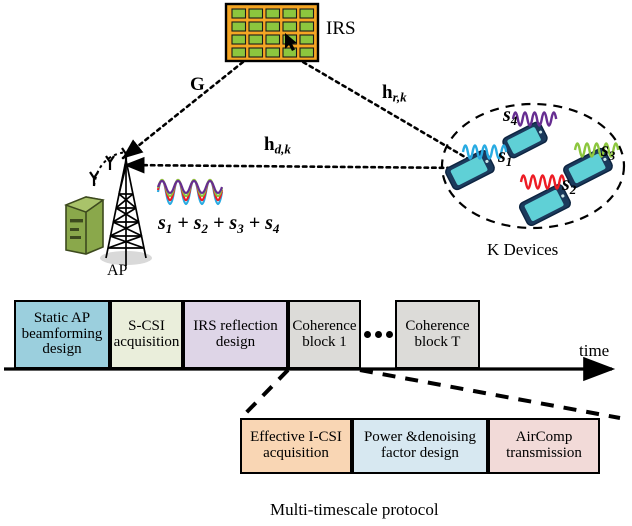 The height and width of the screenshot is (526, 632). What do you see at coordinates (295, 165) in the screenshot?
I see `link-h-dk` at bounding box center [295, 165].